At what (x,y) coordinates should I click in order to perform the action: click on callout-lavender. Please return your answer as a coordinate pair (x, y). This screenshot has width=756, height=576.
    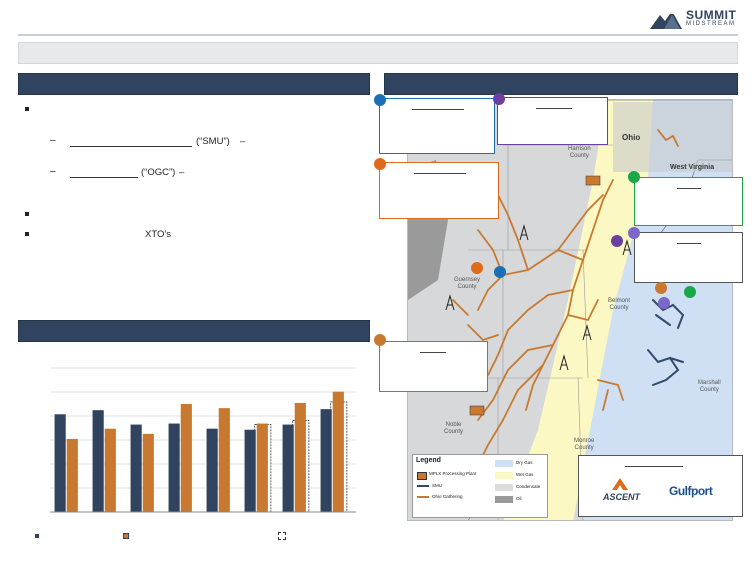
    Looking at the image, I should click on (688, 257).